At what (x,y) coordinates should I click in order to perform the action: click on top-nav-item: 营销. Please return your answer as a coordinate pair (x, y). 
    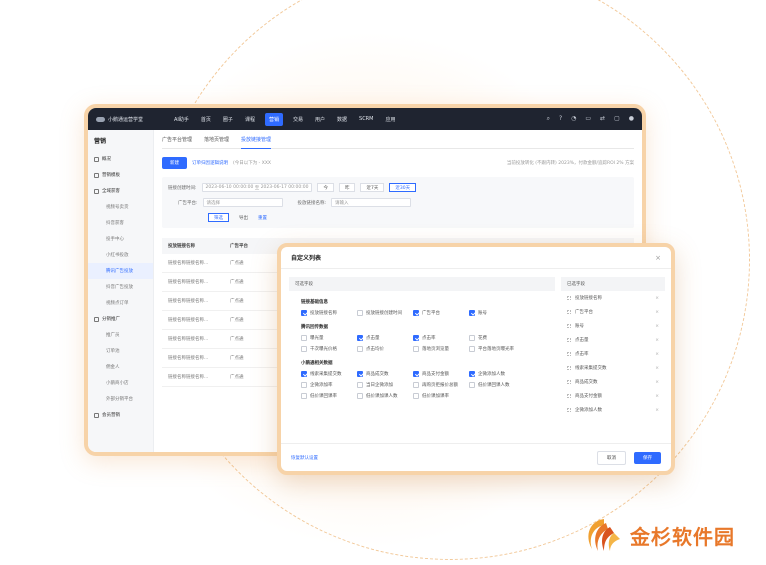
    Looking at the image, I should click on (273, 119).